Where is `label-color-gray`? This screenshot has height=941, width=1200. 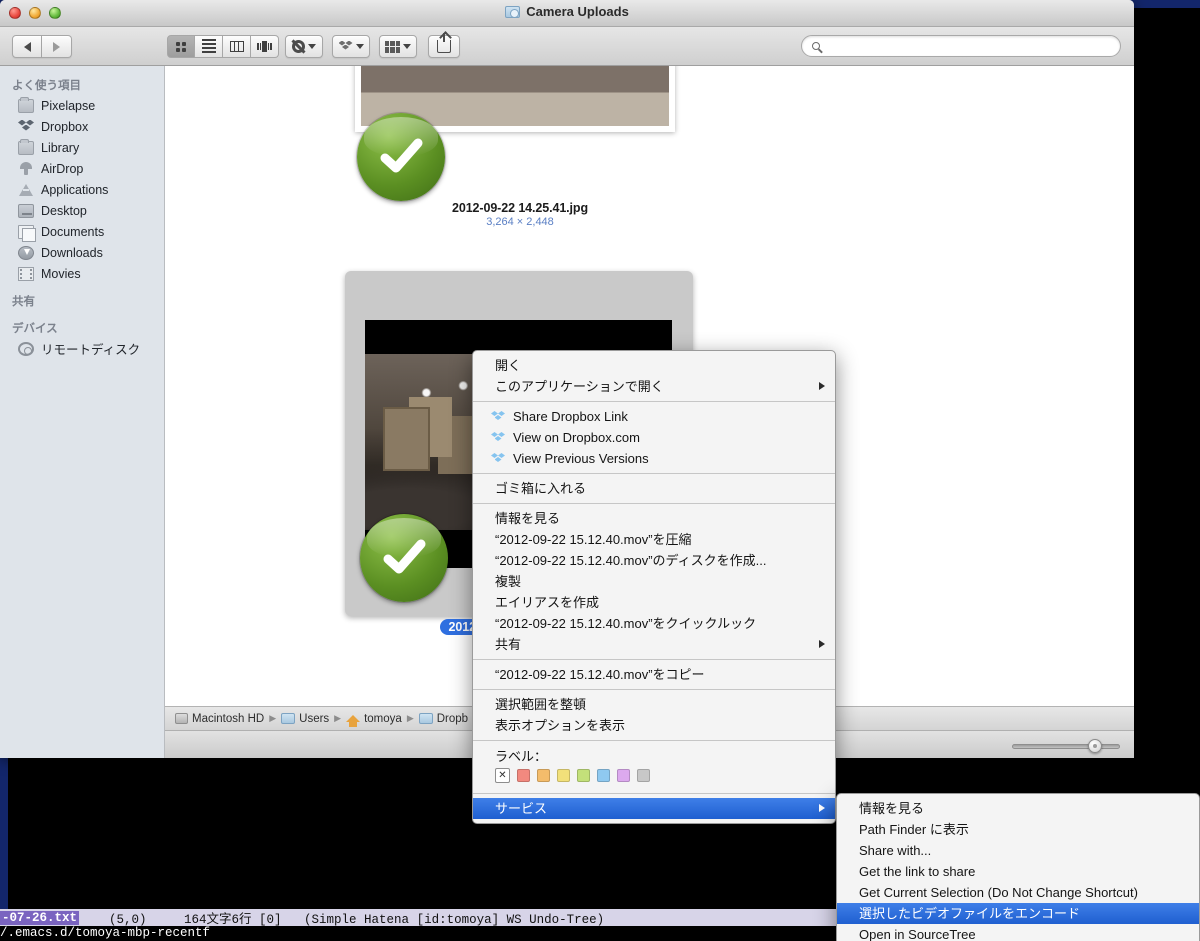
label-color-gray is located at coordinates (643, 775).